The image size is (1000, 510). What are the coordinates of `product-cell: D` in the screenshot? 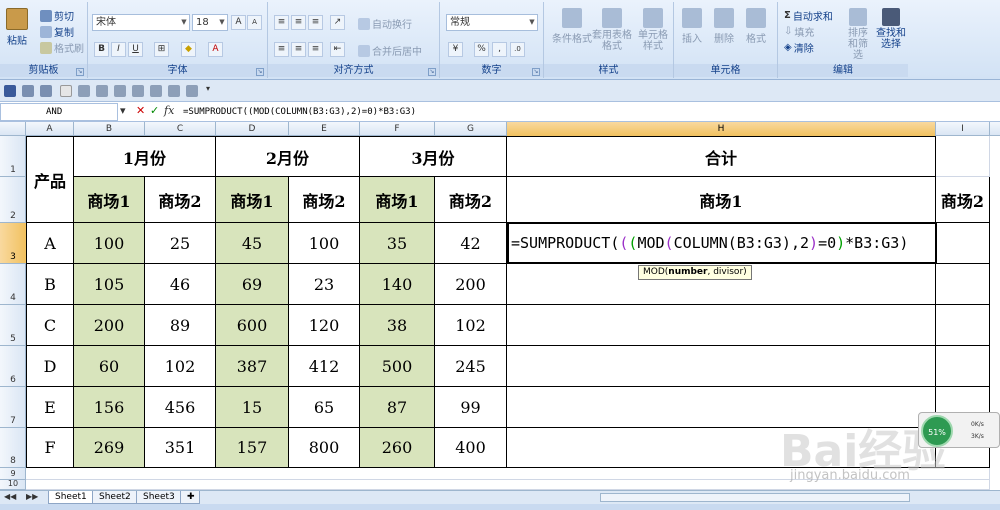 It's located at (50, 366).